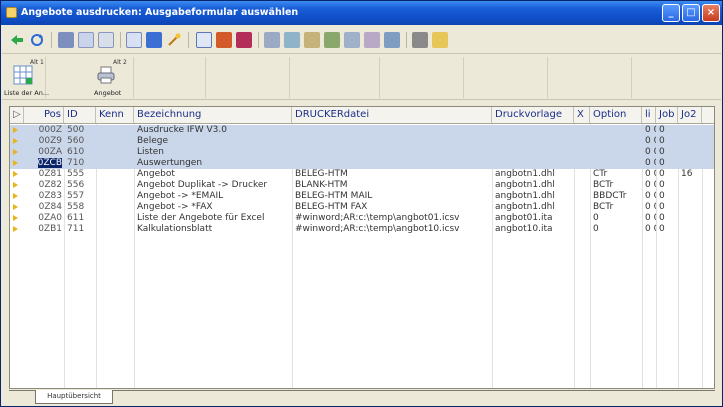  Describe the element at coordinates (44, 196) in the screenshot. I see `cell-pos: 0Z83` at that location.